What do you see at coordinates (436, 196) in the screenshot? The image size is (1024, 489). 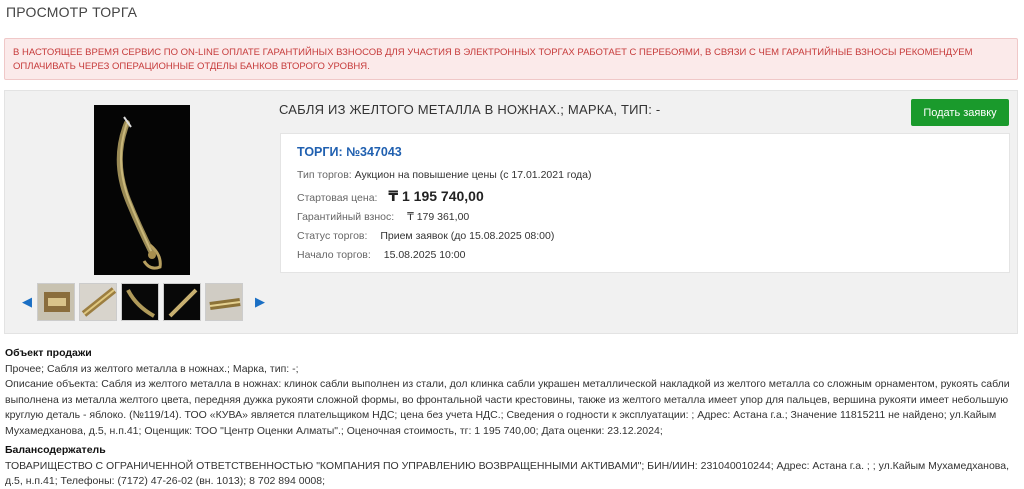 I see `start-price-value: ₸ 1 195 740,00` at bounding box center [436, 196].